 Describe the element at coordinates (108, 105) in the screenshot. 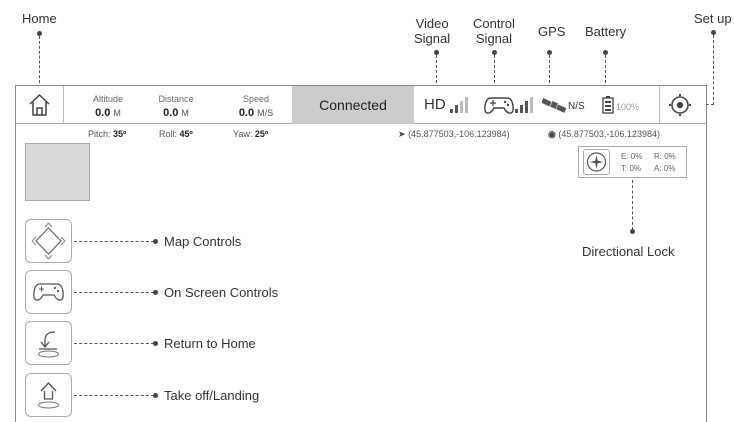

I see `altitude-readout: Altitude 0.0 M` at that location.